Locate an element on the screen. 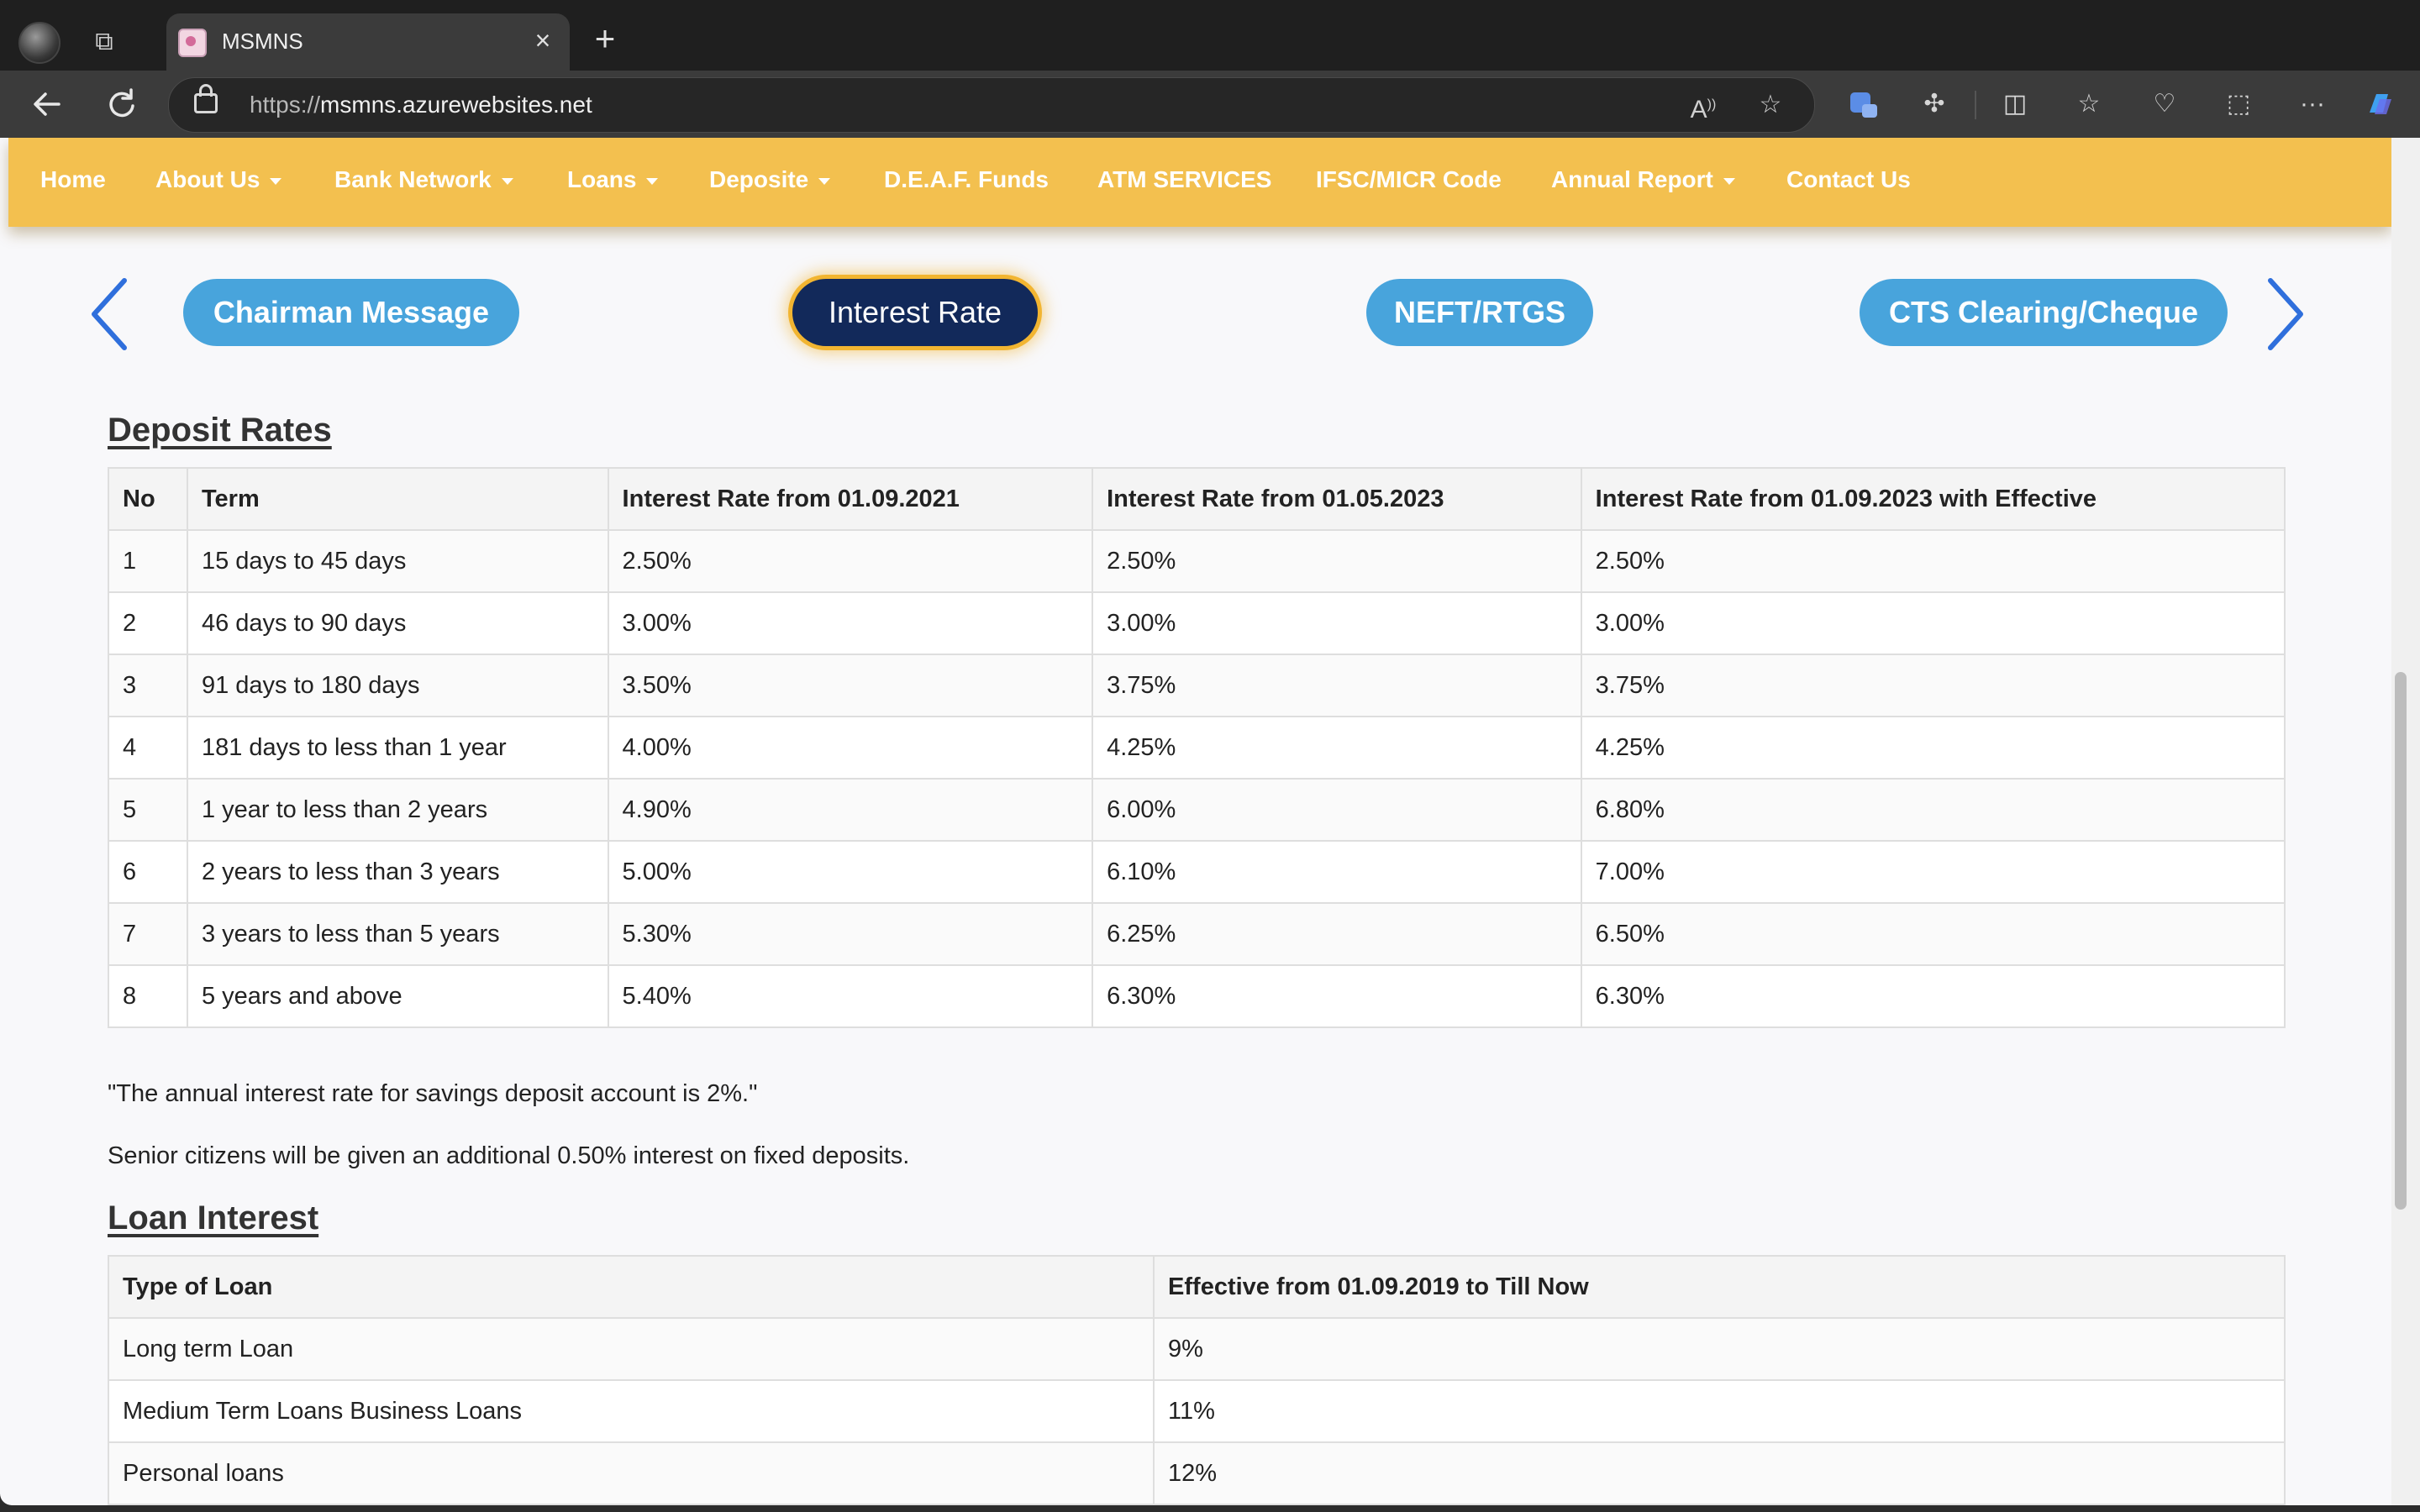 This screenshot has height=1512, width=2420. table-row: Medium Term Loans Business Loans 11% is located at coordinates (1196, 1411).